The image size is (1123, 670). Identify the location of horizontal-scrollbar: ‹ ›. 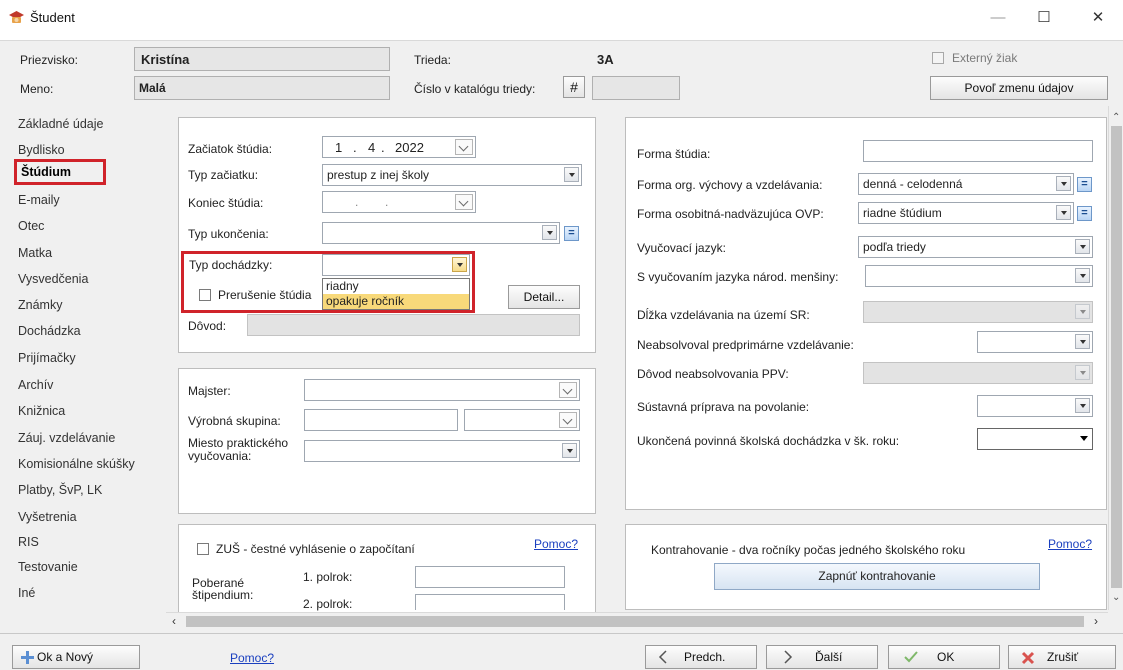
(637, 620).